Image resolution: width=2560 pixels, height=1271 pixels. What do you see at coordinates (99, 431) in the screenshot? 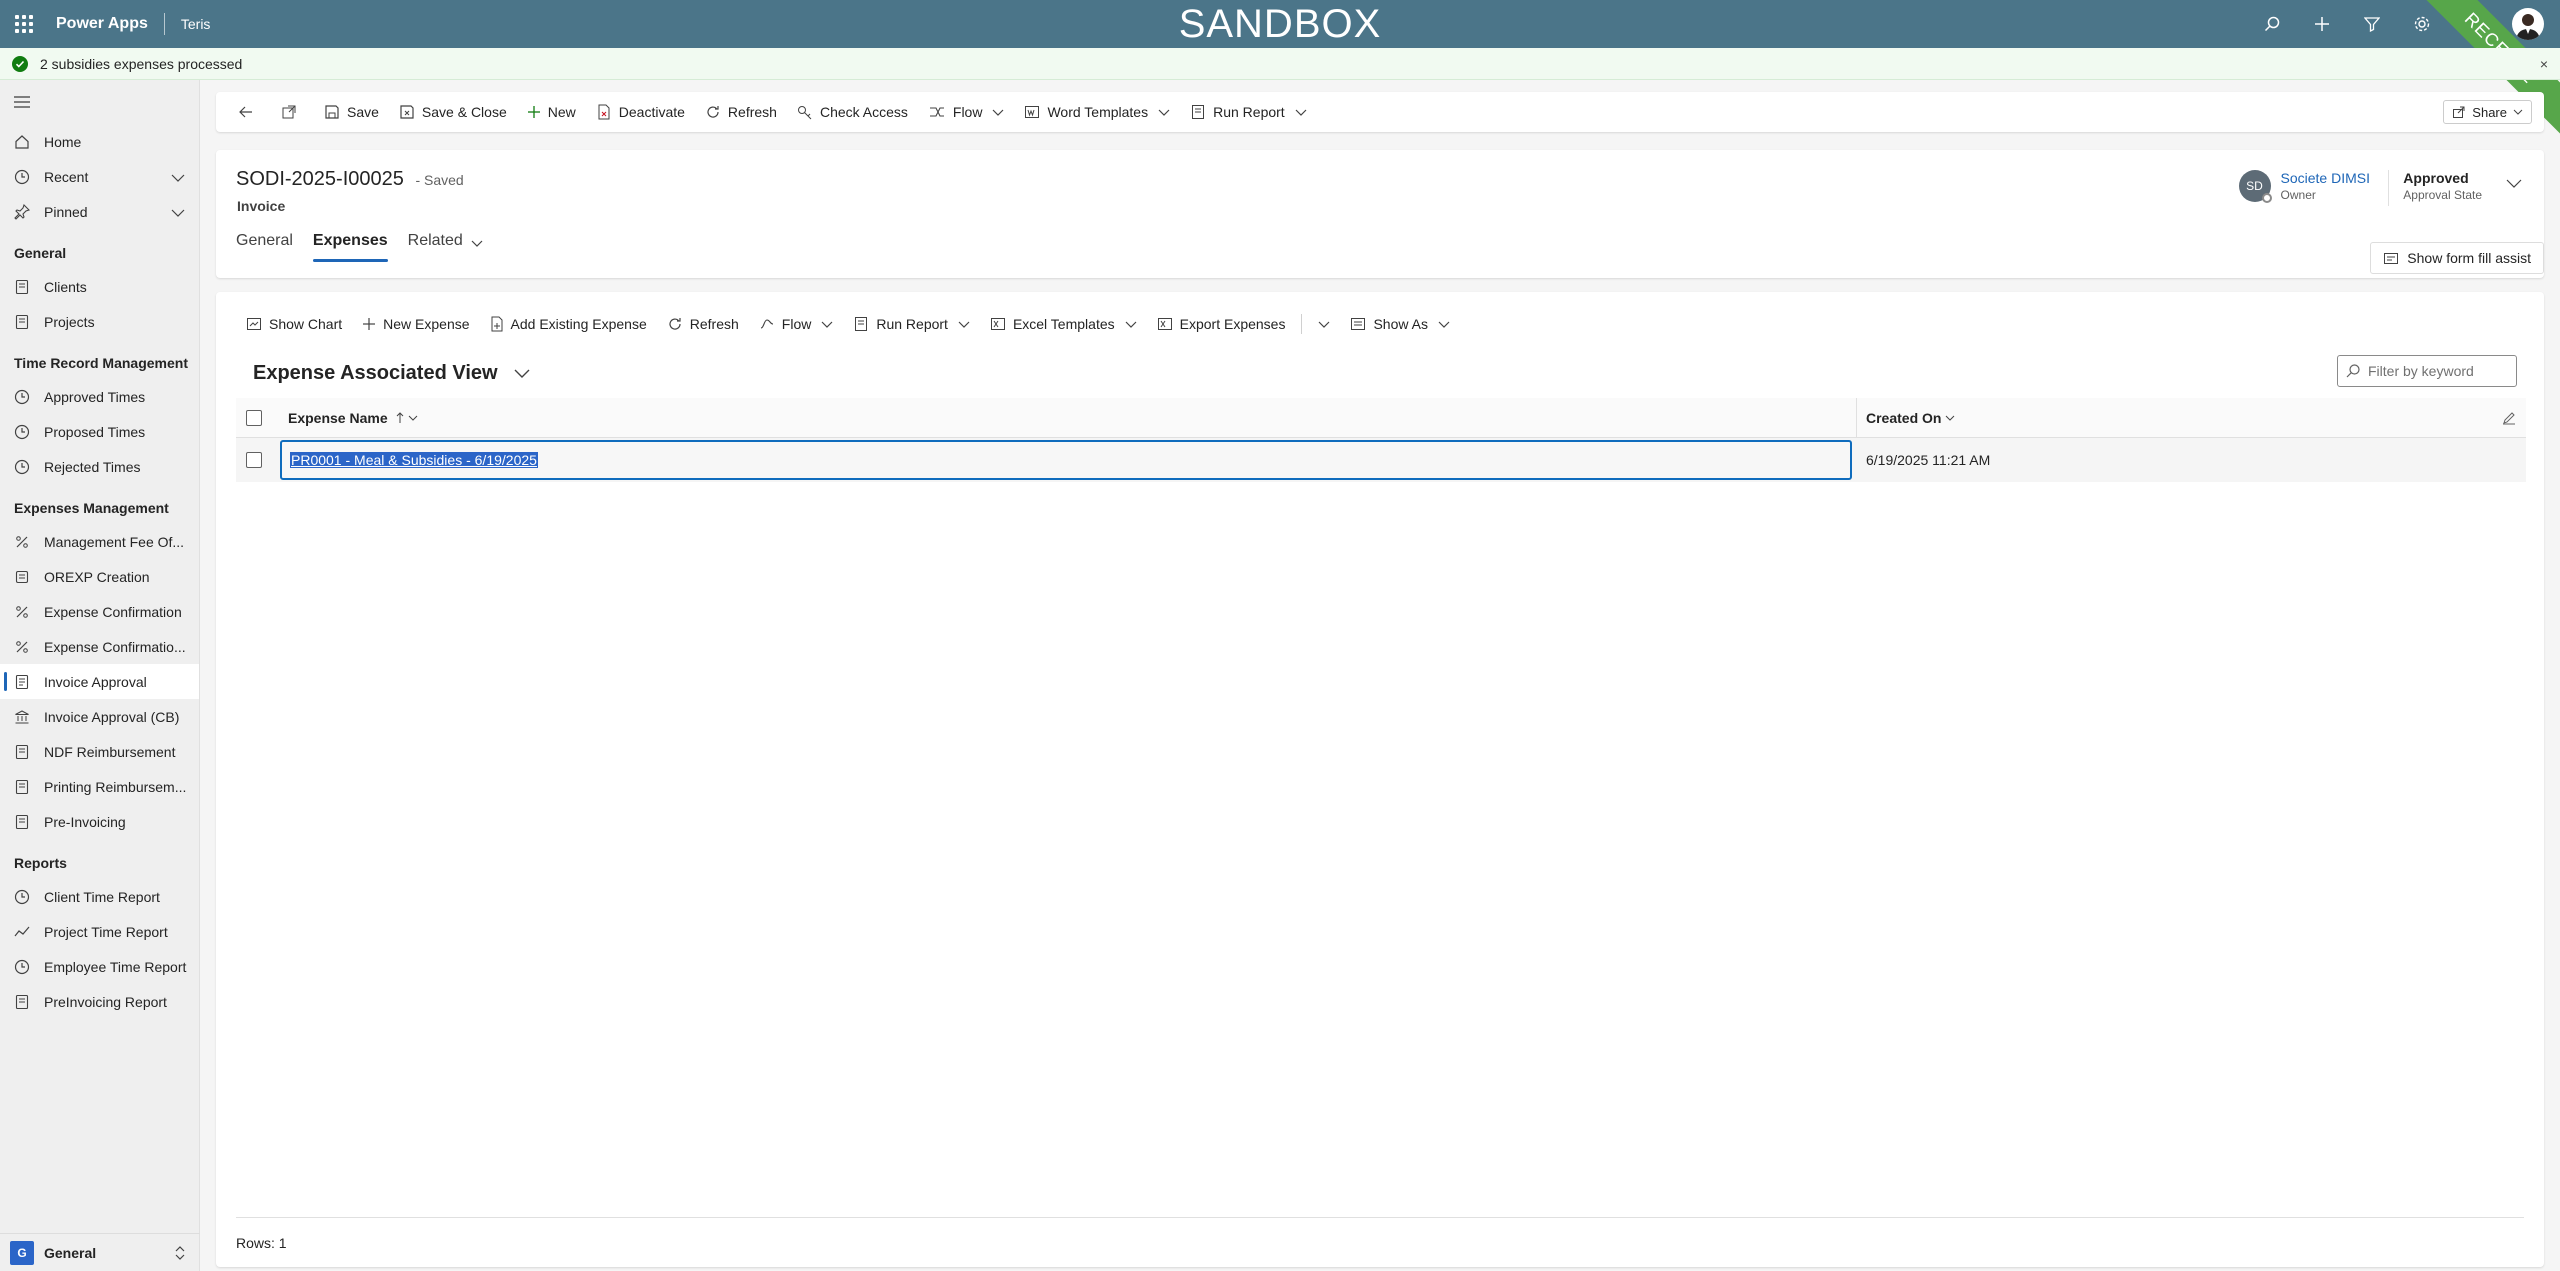
I see `sidebar-item-proposed-times: Proposed Times` at bounding box center [99, 431].